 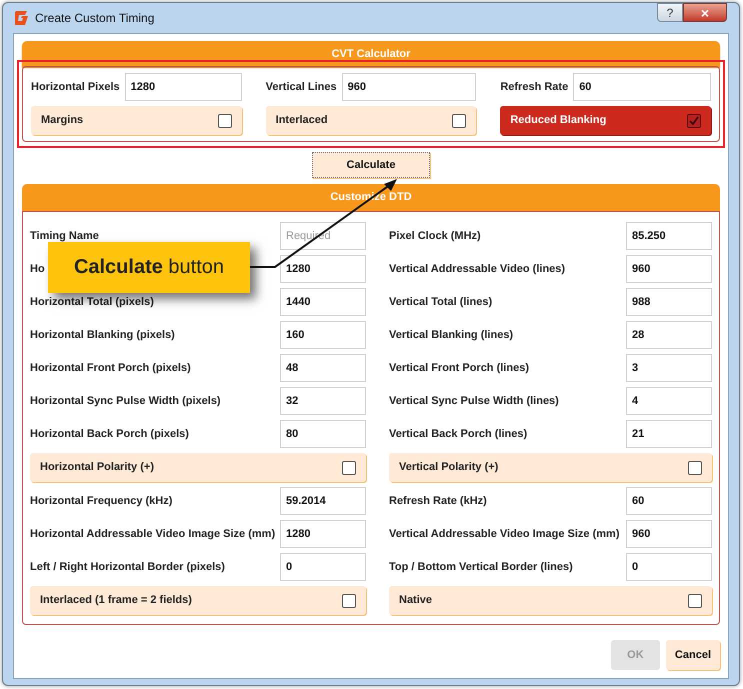 I want to click on input-field: 21, so click(x=669, y=434).